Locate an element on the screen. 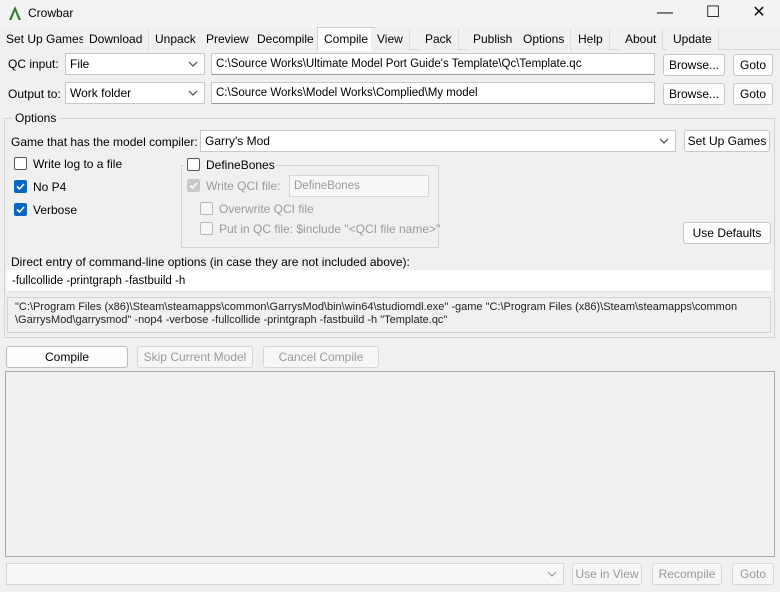  direct-entry-field: -fullcollide -printgraph -fastbuild -h is located at coordinates (389, 281).